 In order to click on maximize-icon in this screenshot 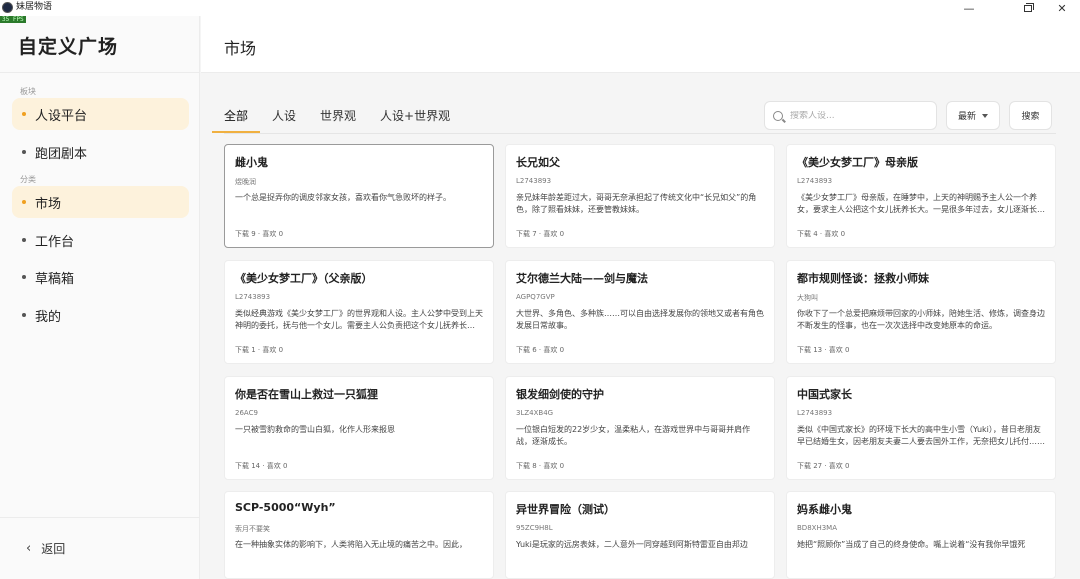, I will do `click(1029, 7)`.